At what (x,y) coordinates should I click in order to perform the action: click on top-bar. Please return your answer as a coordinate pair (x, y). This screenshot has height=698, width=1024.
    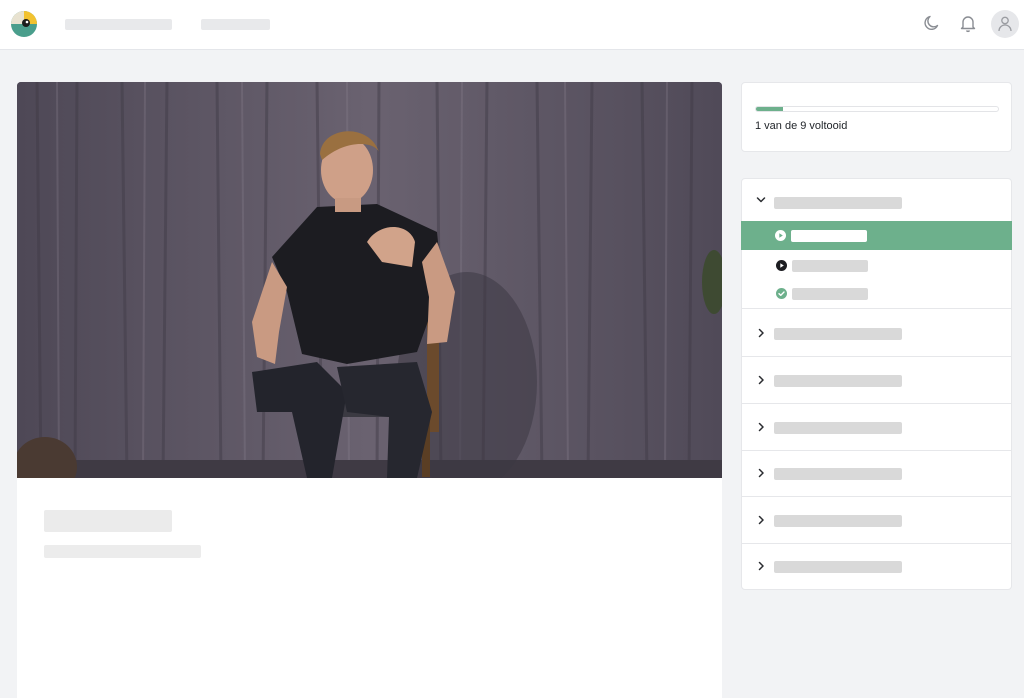
    Looking at the image, I should click on (512, 25).